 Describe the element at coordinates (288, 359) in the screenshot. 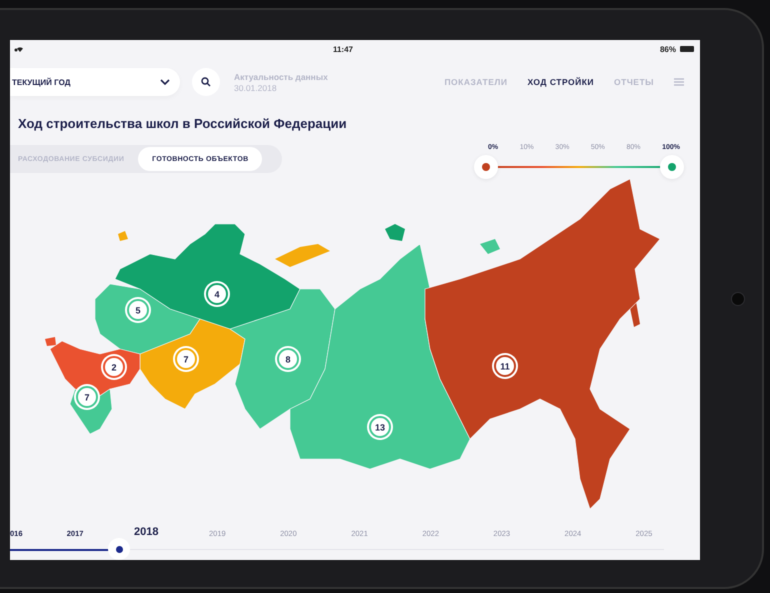

I see `region-count-badge: 8` at that location.